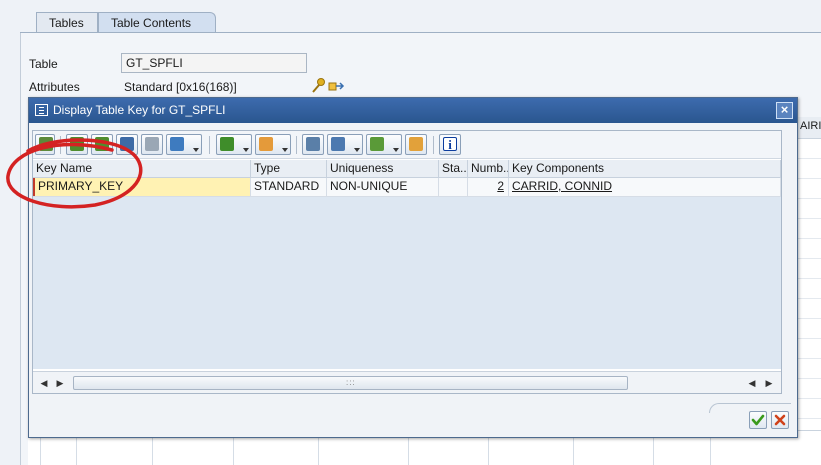 The width and height of the screenshot is (821, 465). Describe the element at coordinates (142, 187) in the screenshot. I see `cell-key-name: PRIMARY_KEY` at that location.